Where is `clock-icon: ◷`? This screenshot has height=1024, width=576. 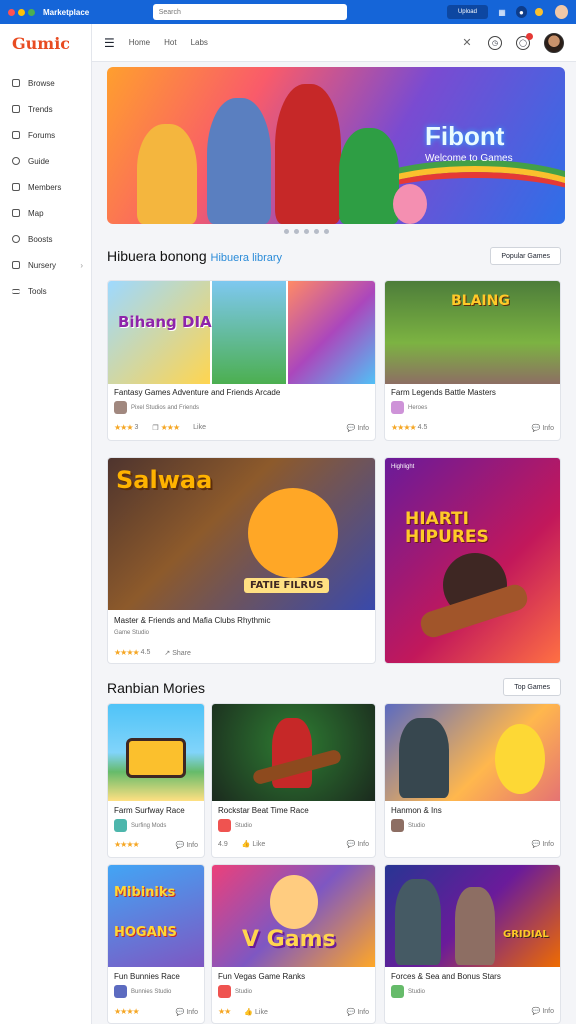
clock-icon: ◷ is located at coordinates (495, 42).